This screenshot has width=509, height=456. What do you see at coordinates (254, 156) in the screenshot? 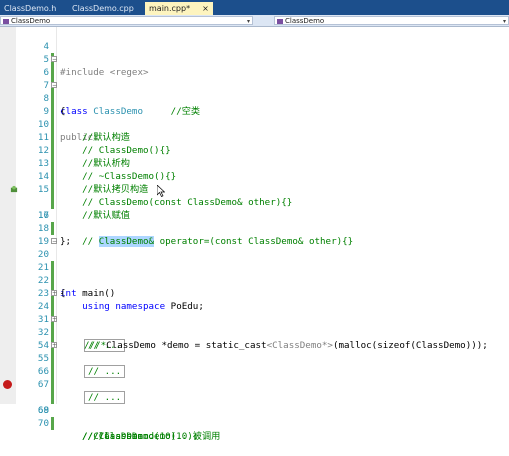
I see `code-line: 12 // ~ClassDemo(){}` at bounding box center [254, 156].